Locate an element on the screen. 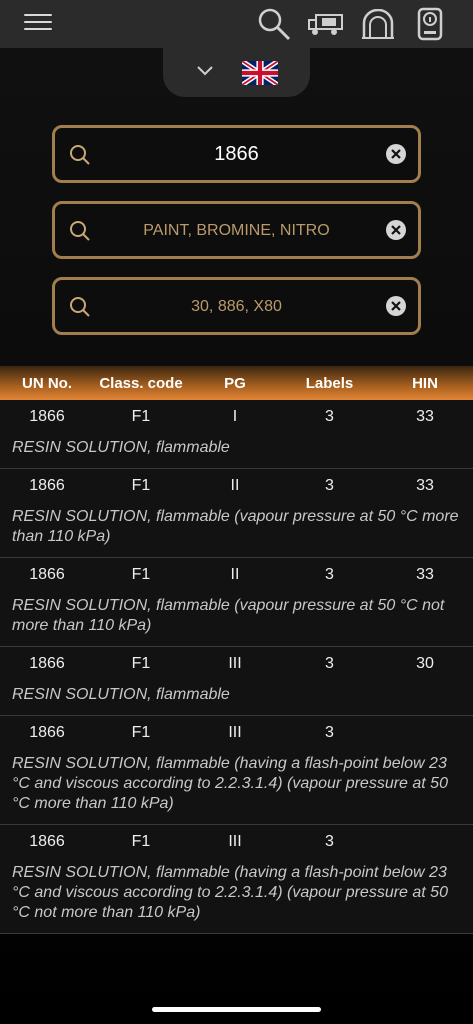 This screenshot has height=1024, width=473. device-info-icon is located at coordinates (430, 24).